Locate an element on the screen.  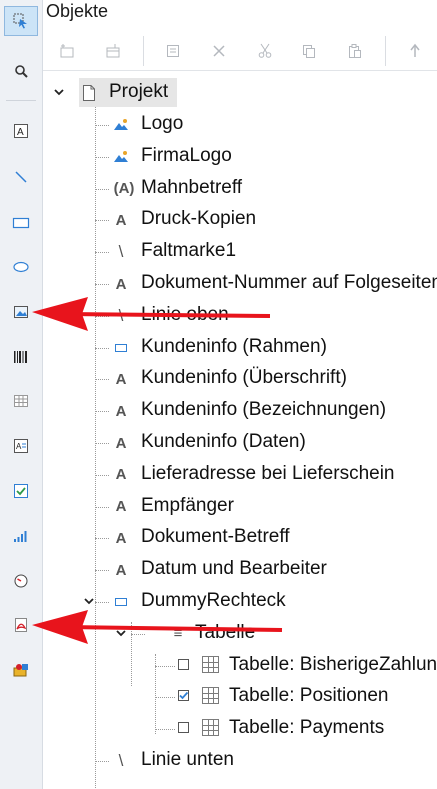
tree-item-row: FirmaLogo is located at coordinates (240, 157).